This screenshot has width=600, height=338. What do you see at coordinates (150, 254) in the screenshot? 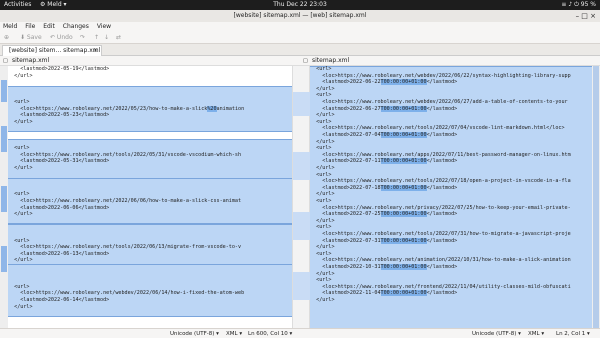
I see `code-line: <lastmod>2022-06-13</lastmod>` at bounding box center [150, 254].